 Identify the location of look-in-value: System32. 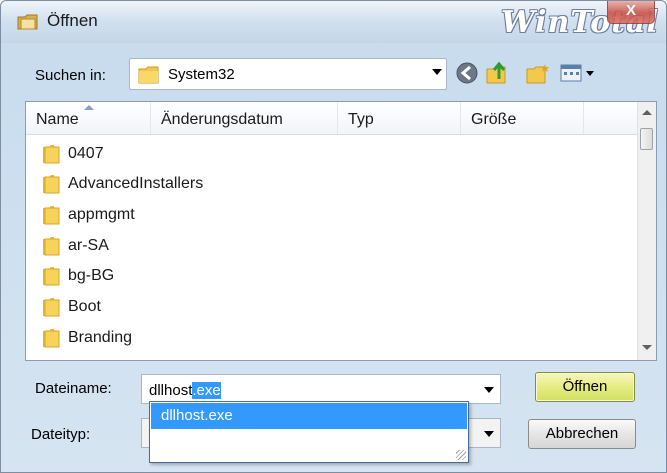
(201, 74).